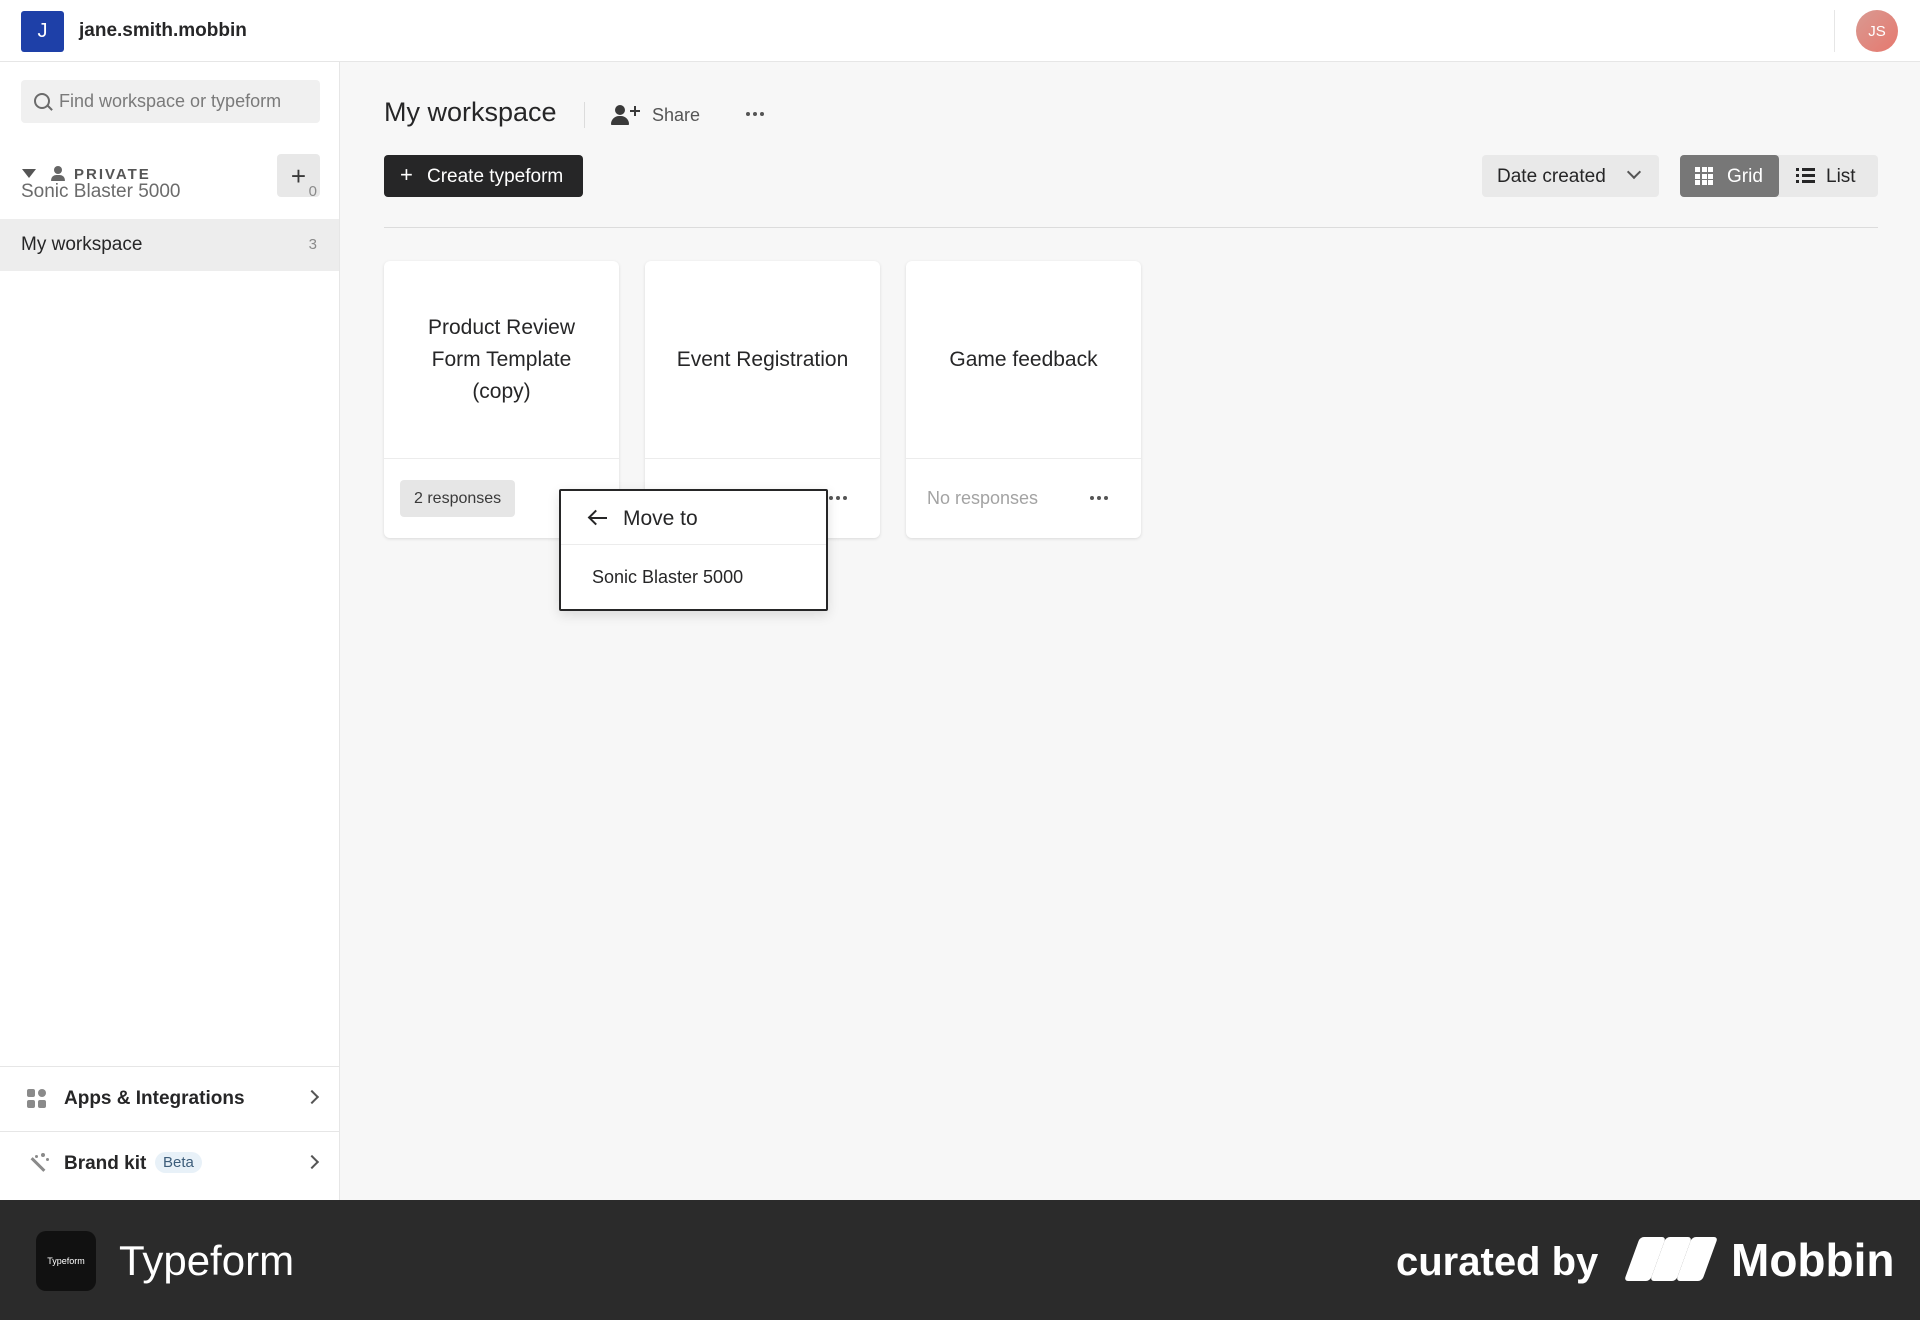 This screenshot has height=1320, width=1920. Describe the element at coordinates (458, 498) in the screenshot. I see `responses-badge: 2 responses` at that location.